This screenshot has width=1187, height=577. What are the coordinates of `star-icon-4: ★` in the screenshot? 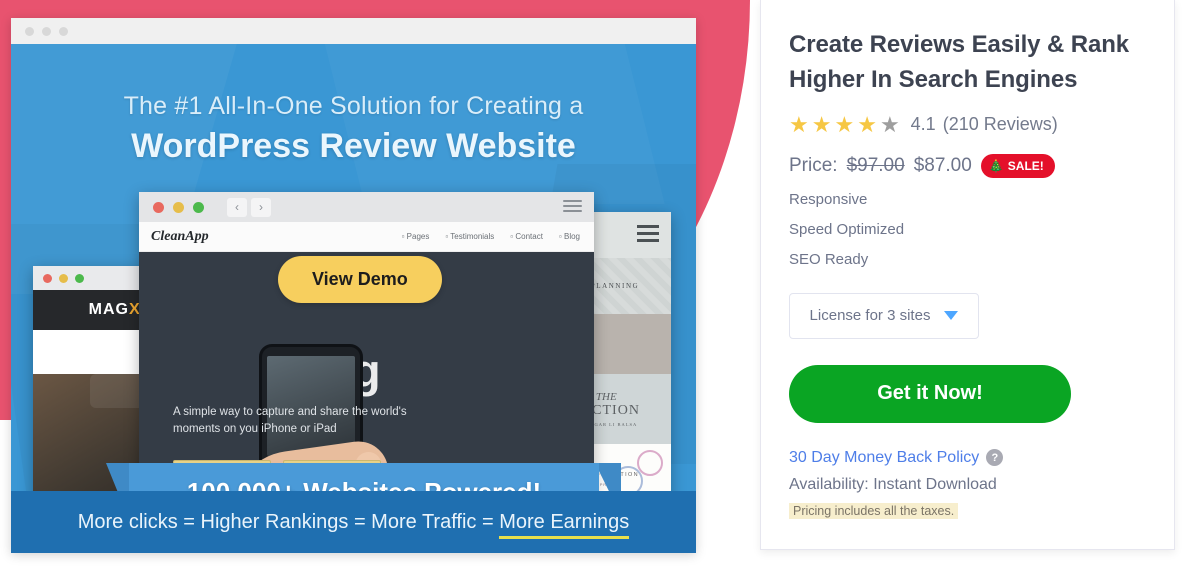 It's located at (867, 124).